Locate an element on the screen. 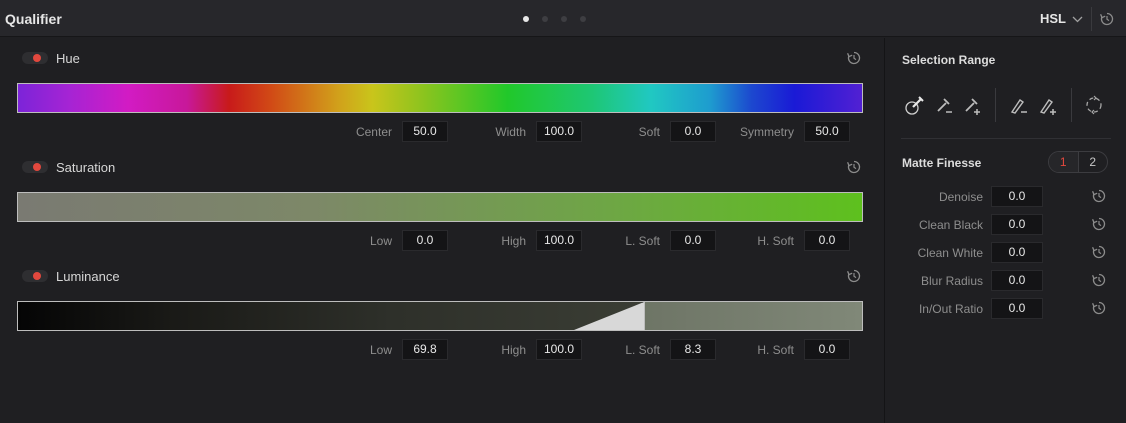 The image size is (1126, 423). luminance-low-field: 69.8 is located at coordinates (425, 349).